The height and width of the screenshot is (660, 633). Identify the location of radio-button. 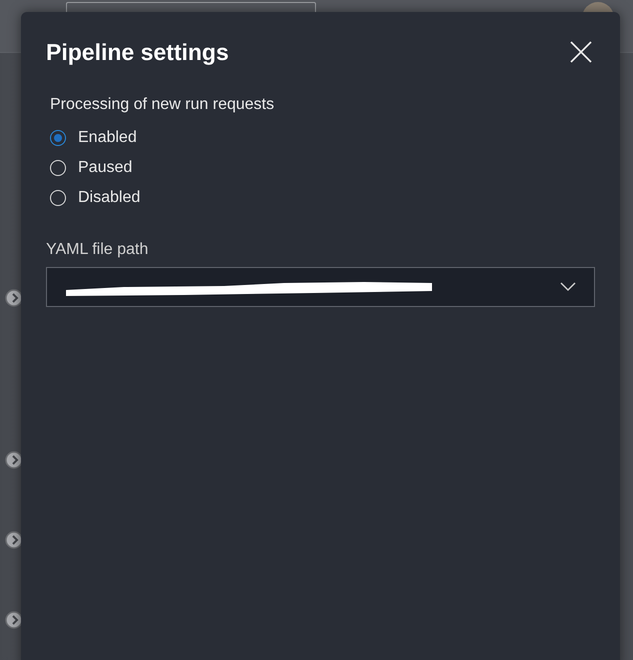
(58, 138).